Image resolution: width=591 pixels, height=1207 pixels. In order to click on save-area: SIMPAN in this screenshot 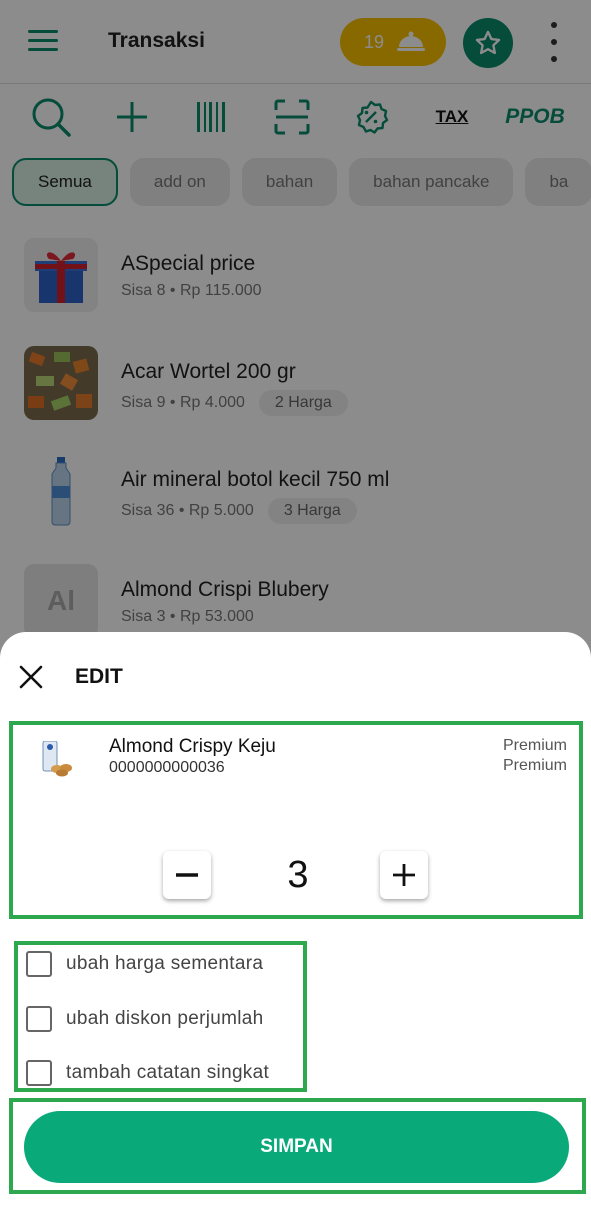, I will do `click(297, 1146)`.